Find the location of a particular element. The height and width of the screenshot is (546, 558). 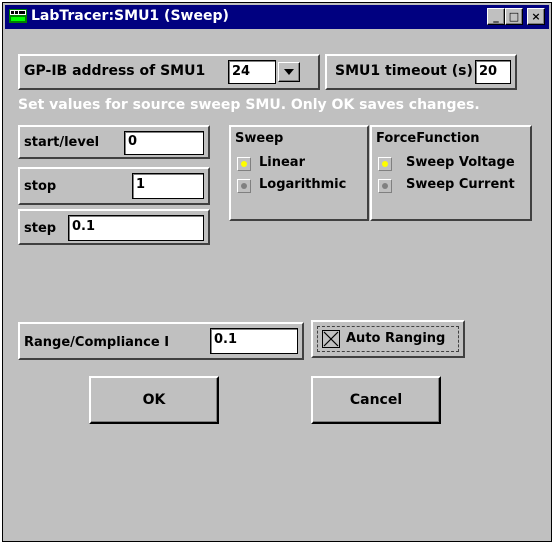

timeout-value: 20 is located at coordinates (488, 71).